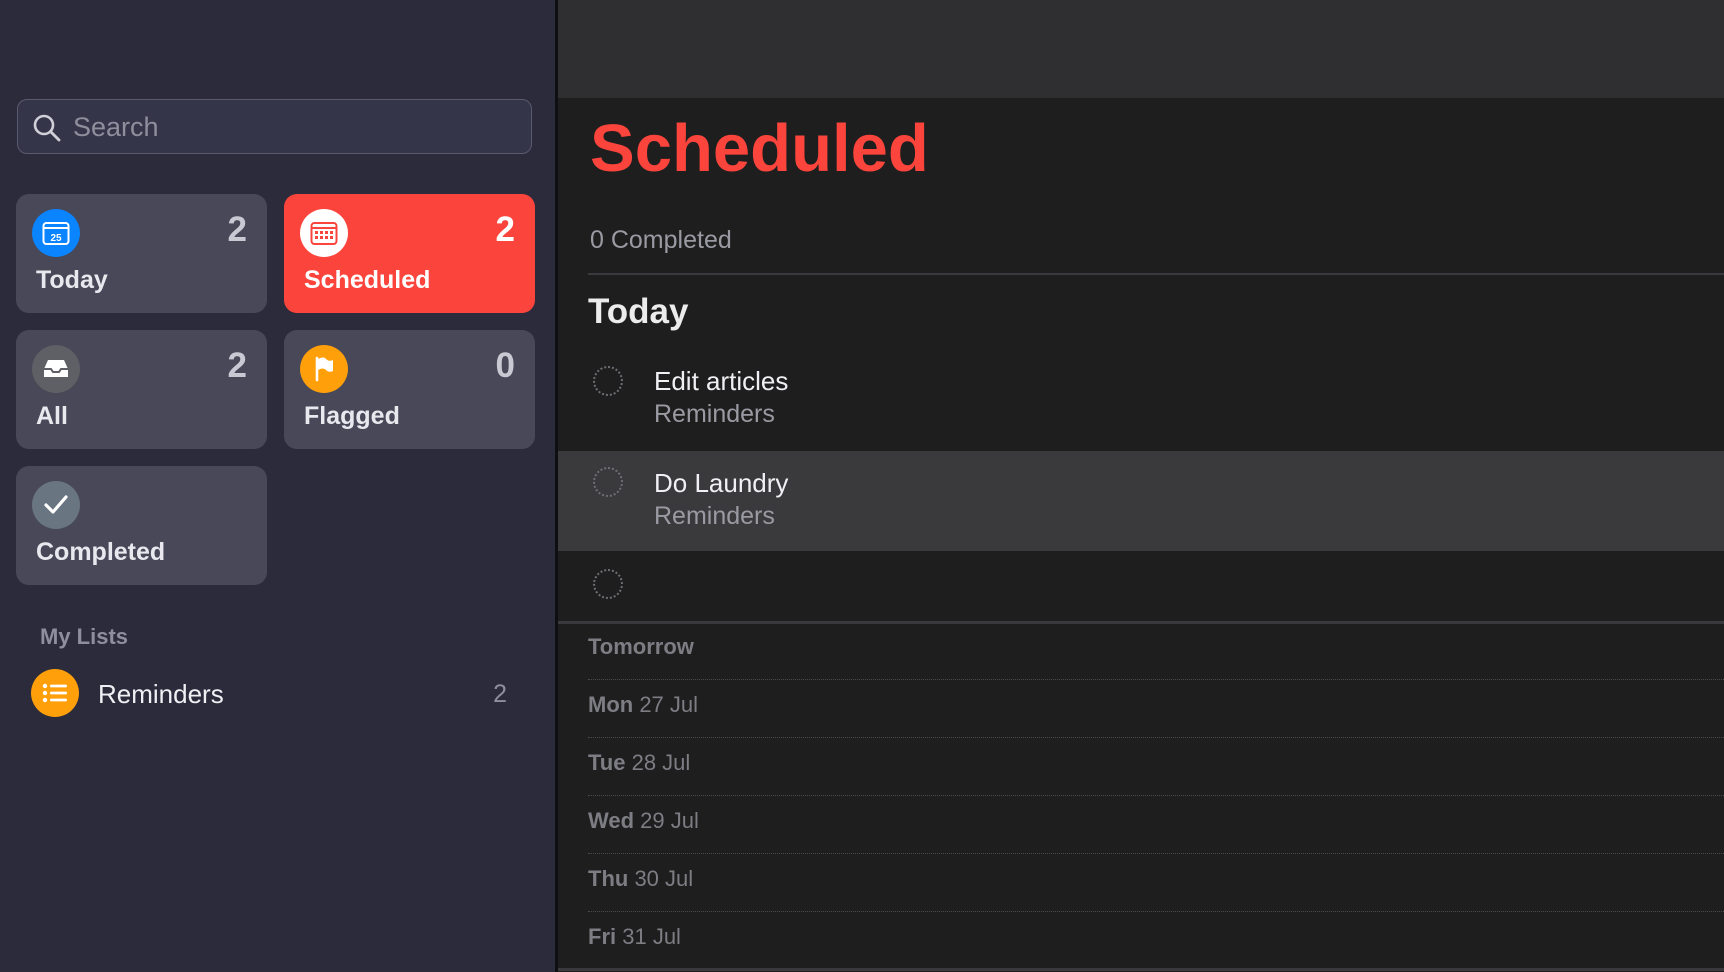  What do you see at coordinates (161, 694) in the screenshot?
I see `list-name: Reminders` at bounding box center [161, 694].